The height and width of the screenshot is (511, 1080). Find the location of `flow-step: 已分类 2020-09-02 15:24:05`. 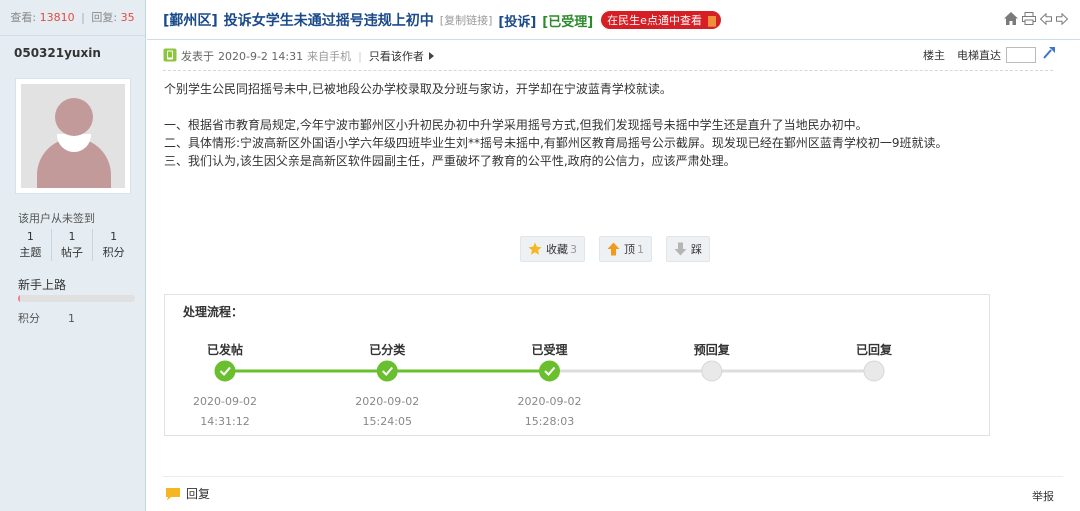

flow-step: 已分类 2020-09-02 15:24:05 is located at coordinates (387, 386).